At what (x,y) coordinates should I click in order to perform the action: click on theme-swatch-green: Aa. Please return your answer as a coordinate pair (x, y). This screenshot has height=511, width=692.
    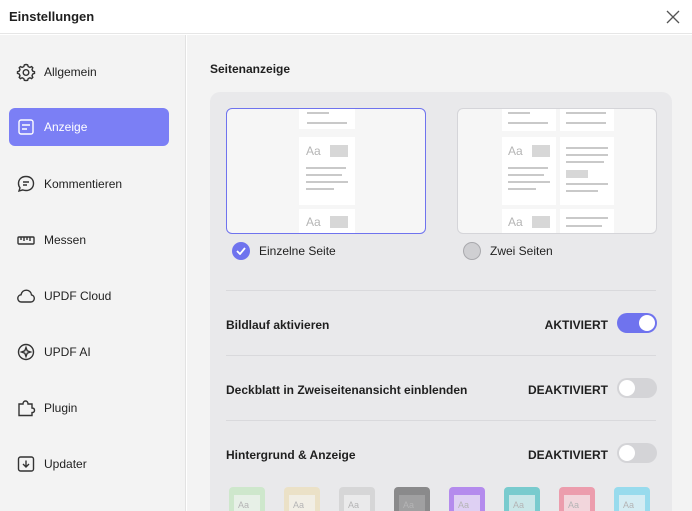
    Looking at the image, I should click on (247, 499).